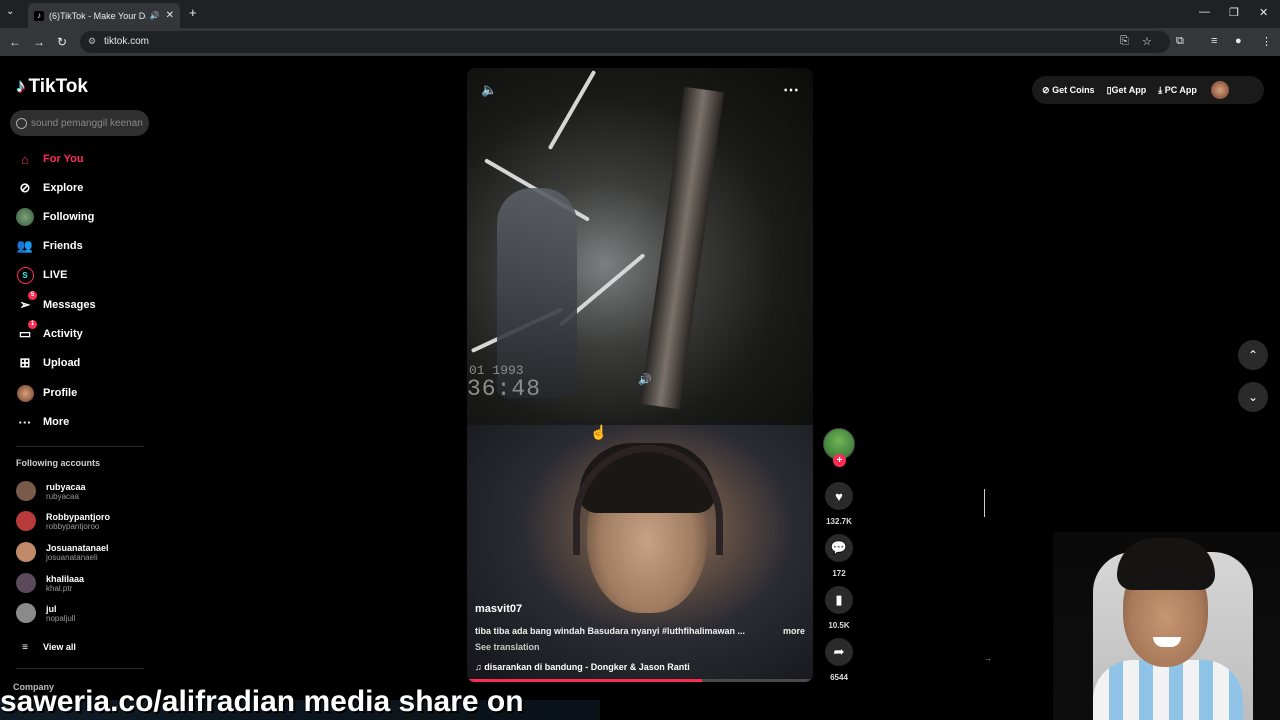 The height and width of the screenshot is (720, 1280). Describe the element at coordinates (839, 652) in the screenshot. I see `share-button: ➦` at that location.